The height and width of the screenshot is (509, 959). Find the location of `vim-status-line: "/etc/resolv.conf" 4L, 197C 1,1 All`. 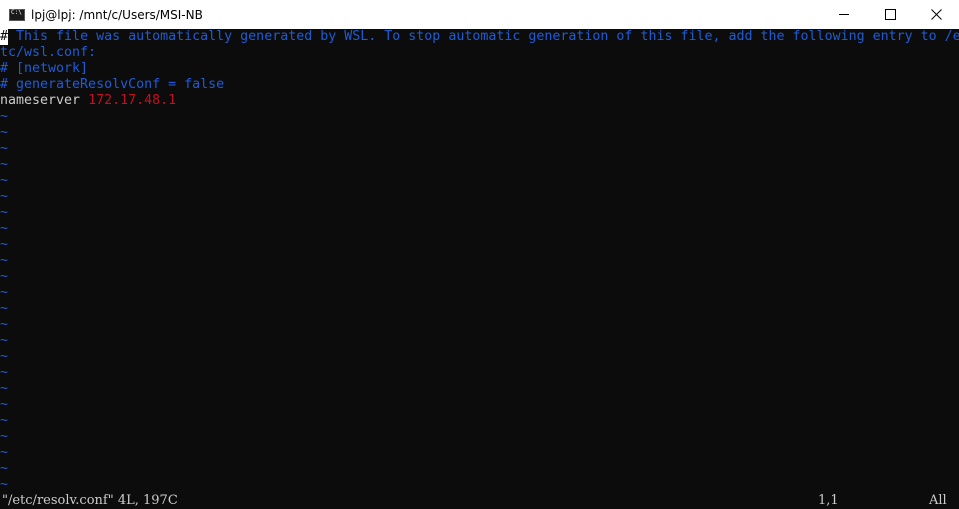

vim-status-line: "/etc/resolv.conf" 4L, 197C 1,1 All is located at coordinates (479, 501).